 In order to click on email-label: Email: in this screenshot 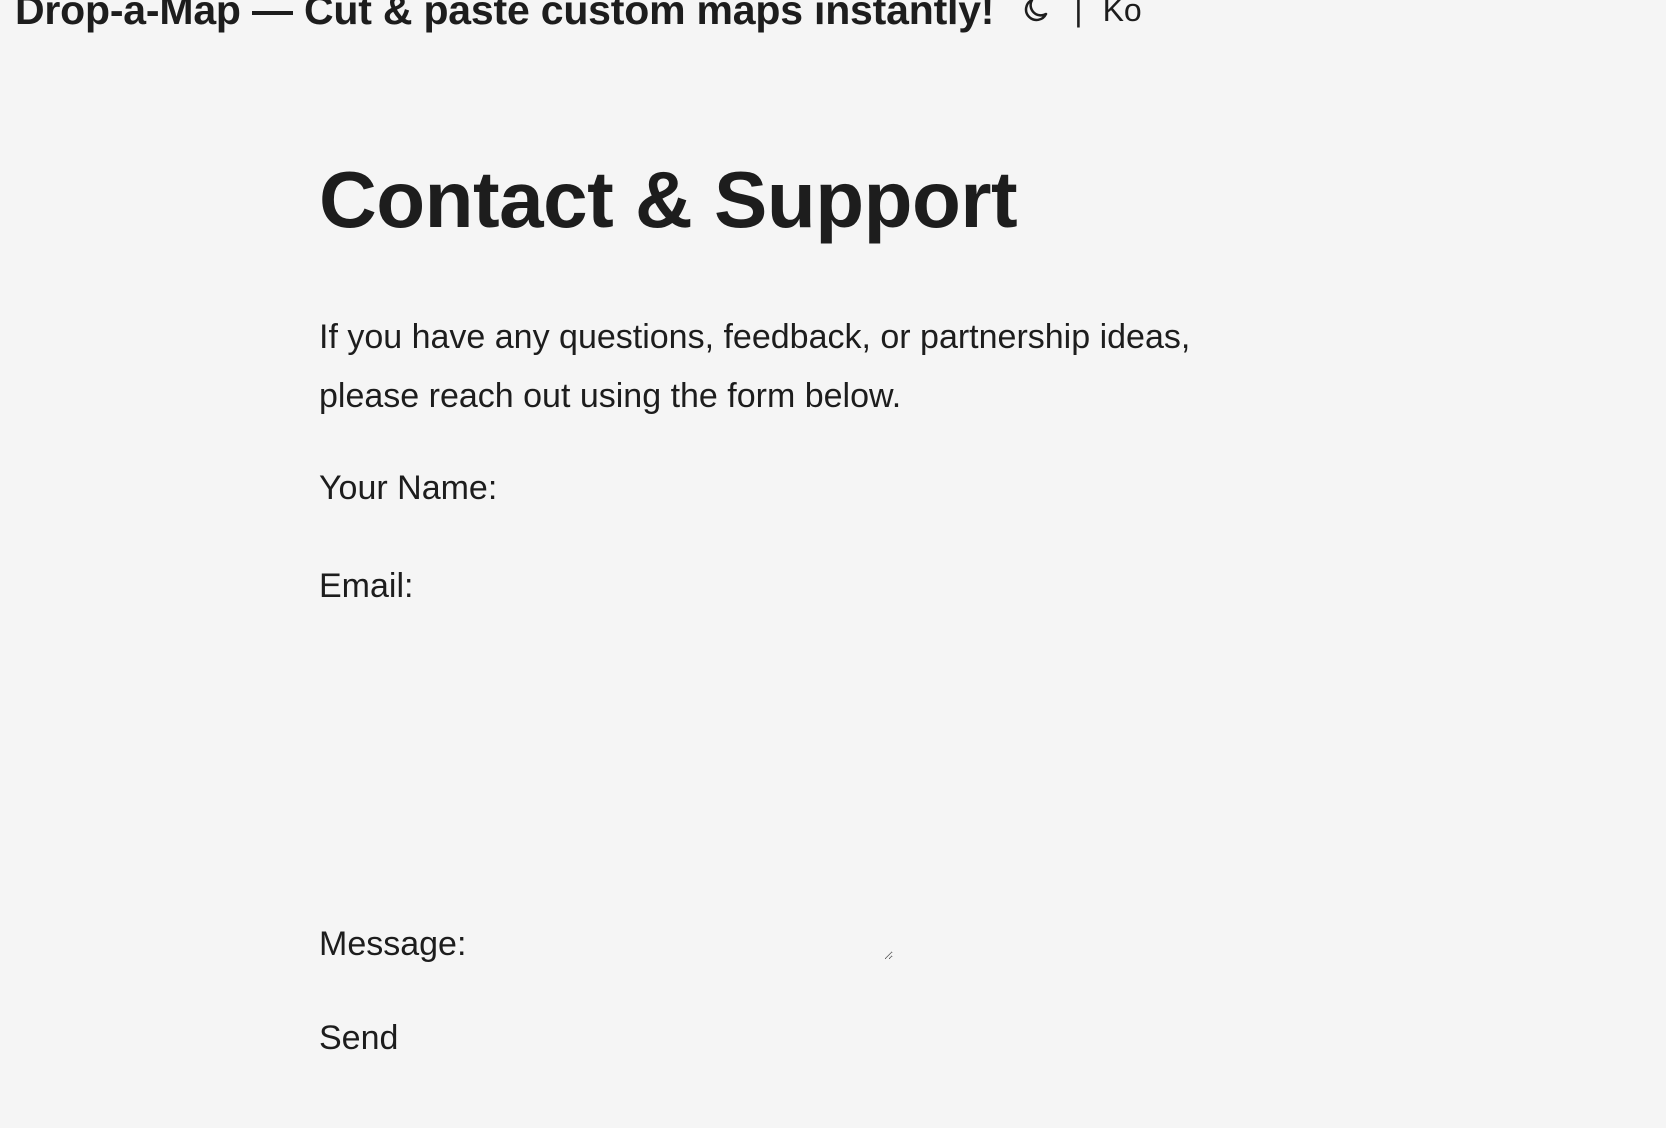, I will do `click(366, 586)`.